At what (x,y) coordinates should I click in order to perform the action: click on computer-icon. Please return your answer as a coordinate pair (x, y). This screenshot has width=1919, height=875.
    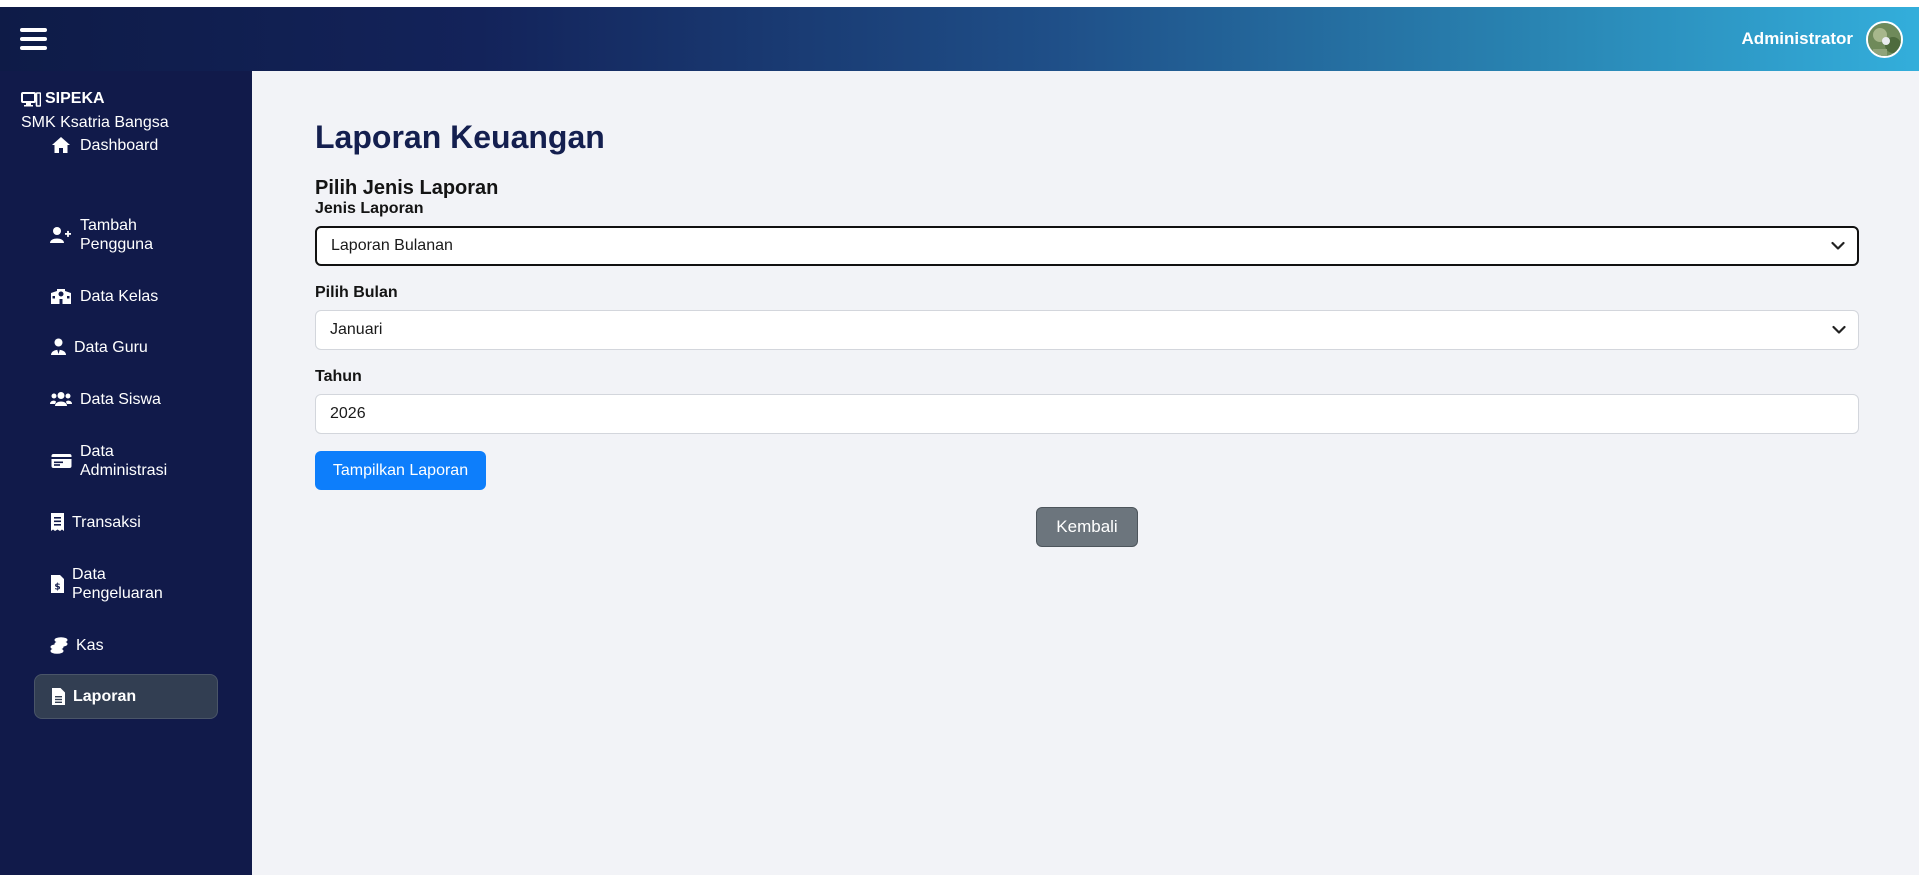
    Looking at the image, I should click on (31, 99).